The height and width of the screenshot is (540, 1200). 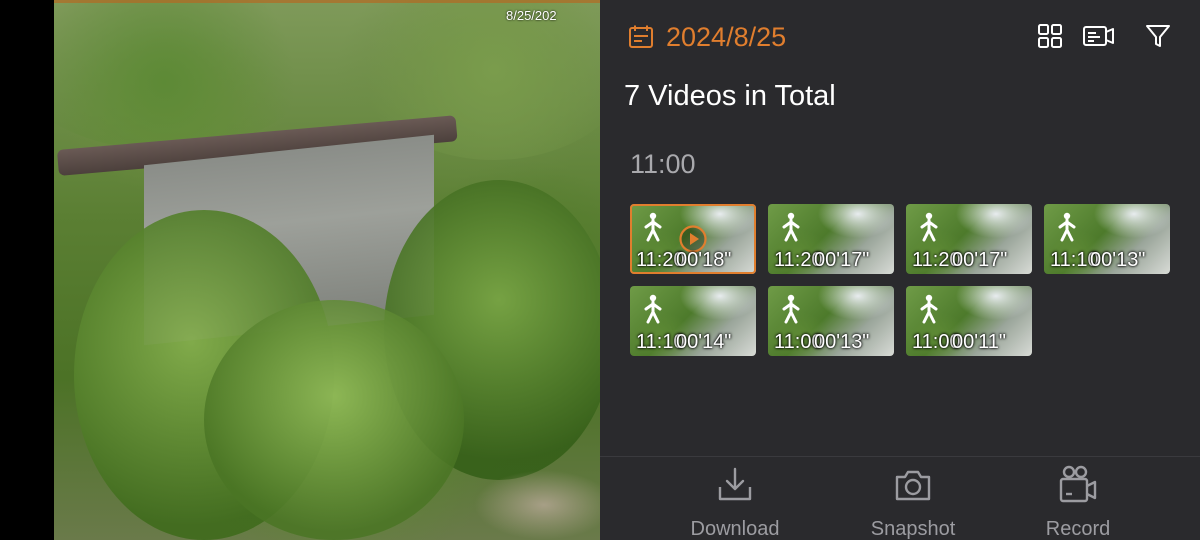 What do you see at coordinates (704, 260) in the screenshot?
I see `clip-duration: 00'18"` at bounding box center [704, 260].